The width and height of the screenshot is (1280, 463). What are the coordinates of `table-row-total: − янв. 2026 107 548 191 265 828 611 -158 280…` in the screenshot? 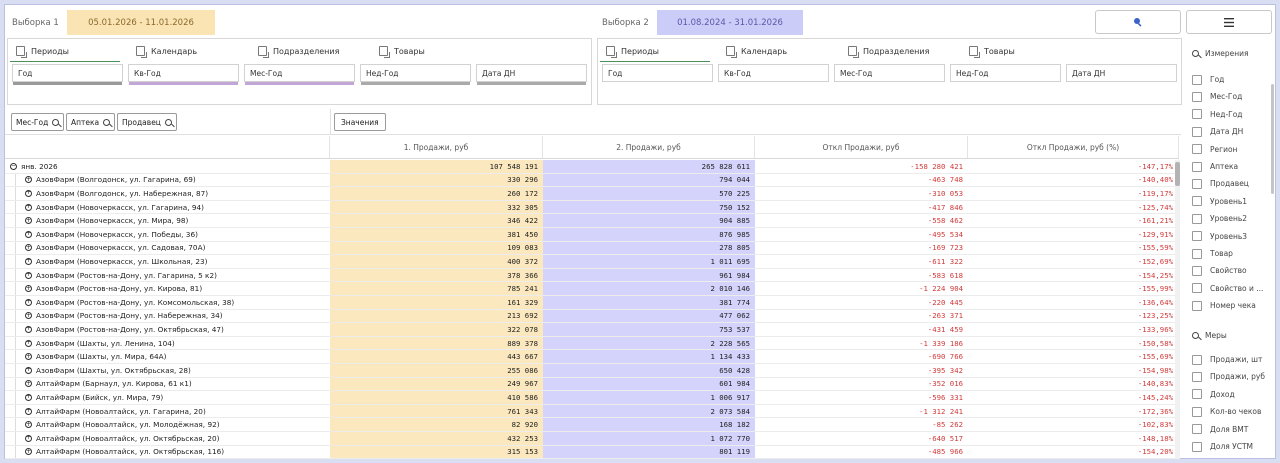 It's located at (592, 167).